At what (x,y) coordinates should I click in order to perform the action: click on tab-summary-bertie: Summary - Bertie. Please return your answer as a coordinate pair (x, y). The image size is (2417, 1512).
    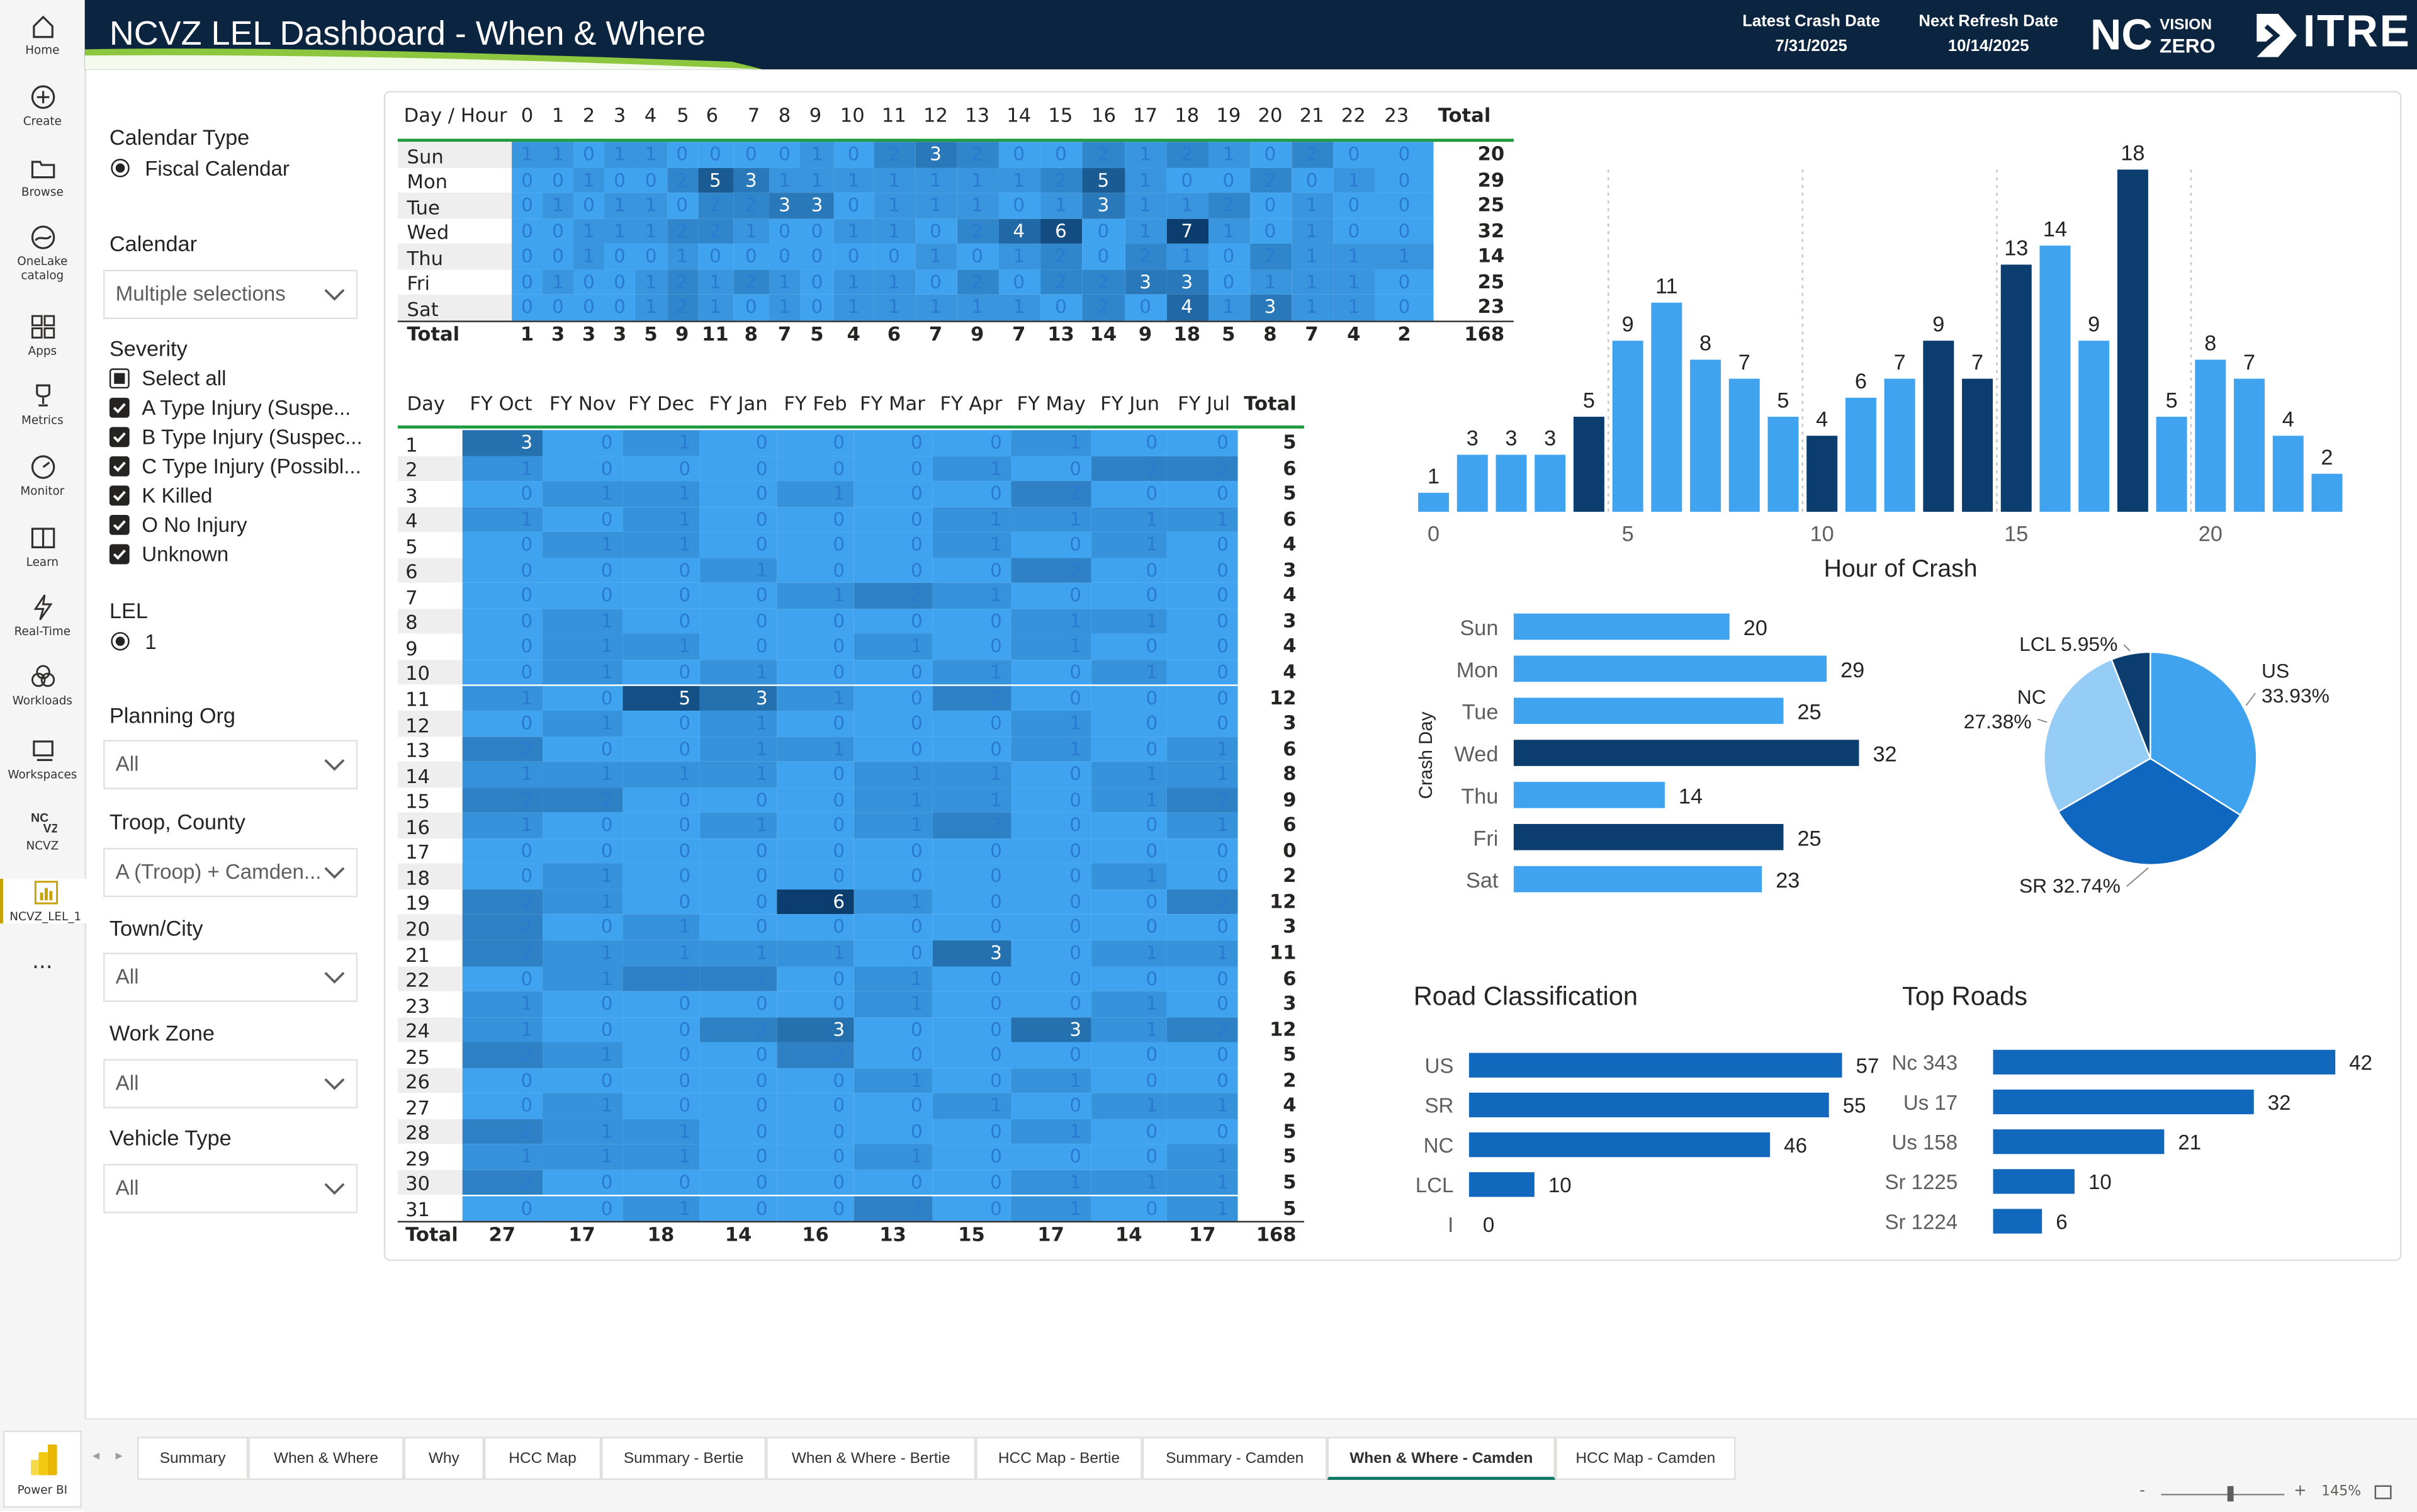
    Looking at the image, I should click on (684, 1458).